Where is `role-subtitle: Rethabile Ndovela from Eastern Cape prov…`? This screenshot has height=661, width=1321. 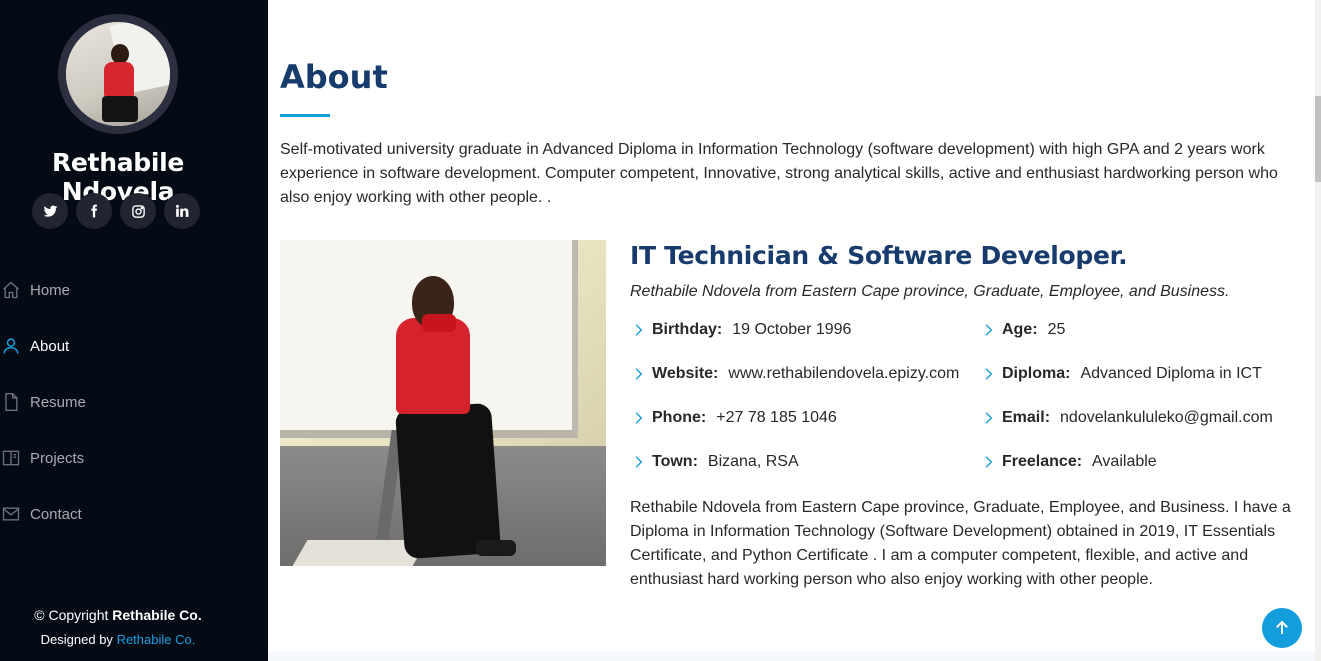 role-subtitle: Rethabile Ndovela from Eastern Cape prov… is located at coordinates (930, 291).